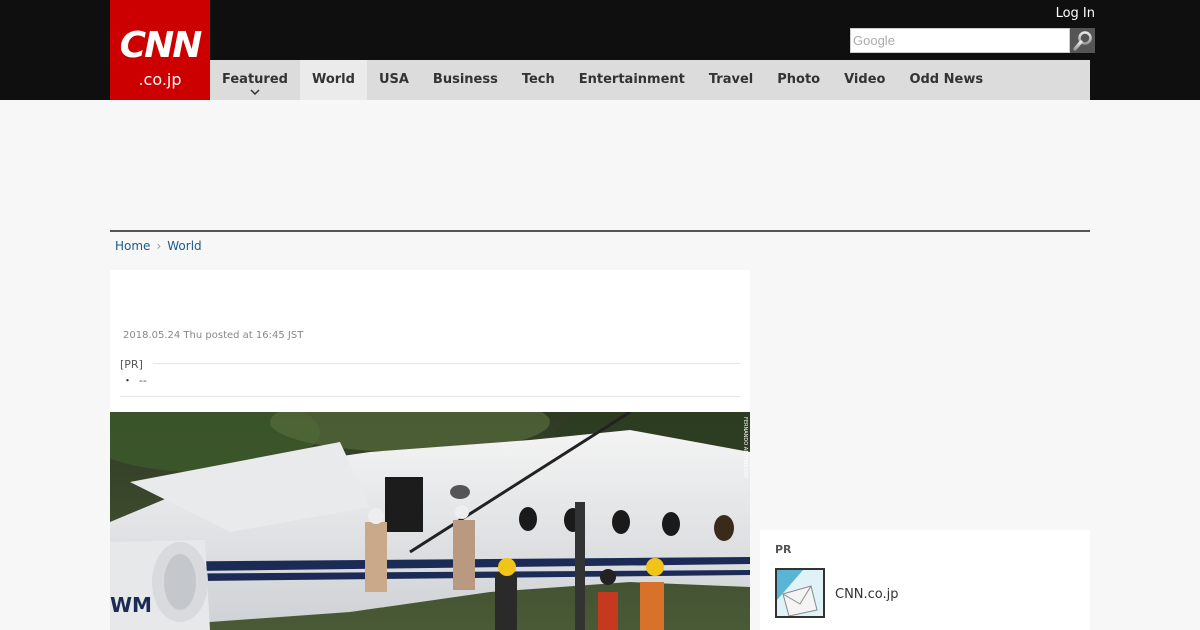  I want to click on chevron-right-icon: ›, so click(159, 246).